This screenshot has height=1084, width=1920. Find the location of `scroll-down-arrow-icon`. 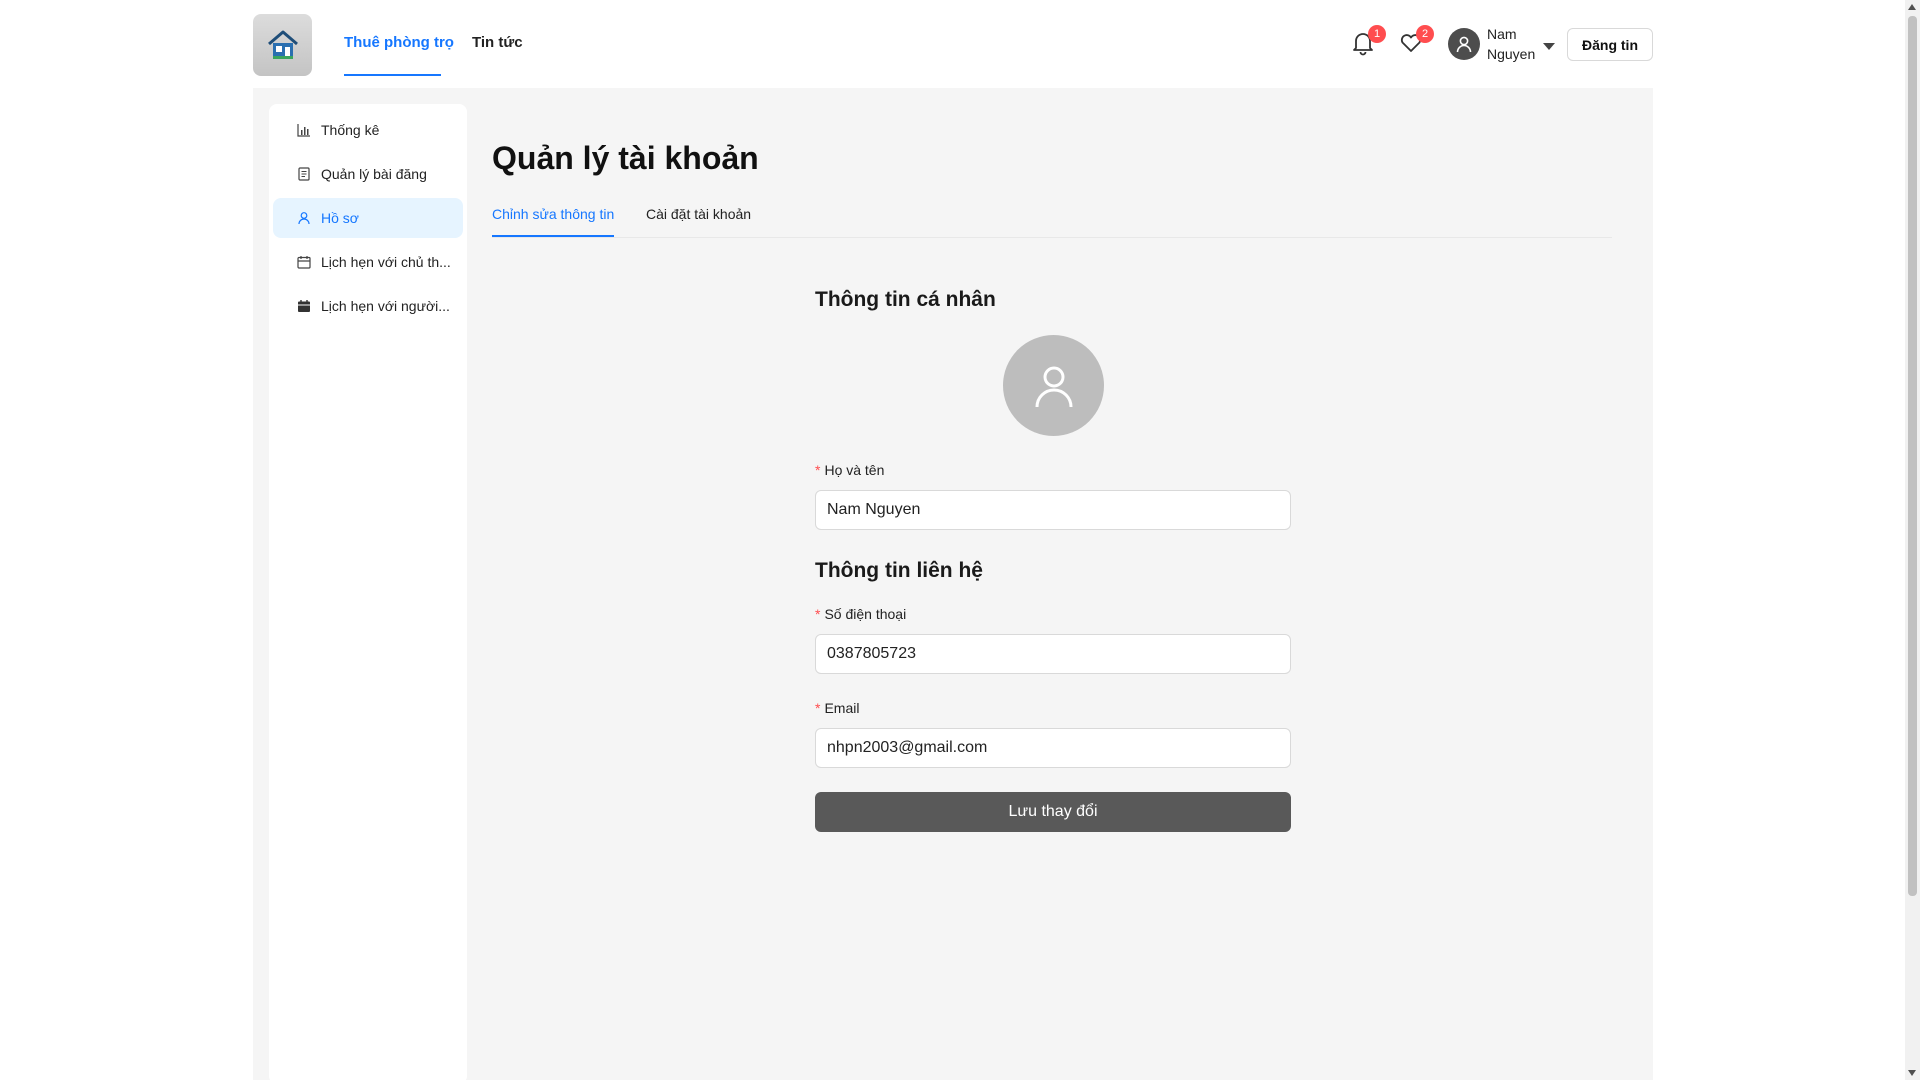

scroll-down-arrow-icon is located at coordinates (1912, 1073).